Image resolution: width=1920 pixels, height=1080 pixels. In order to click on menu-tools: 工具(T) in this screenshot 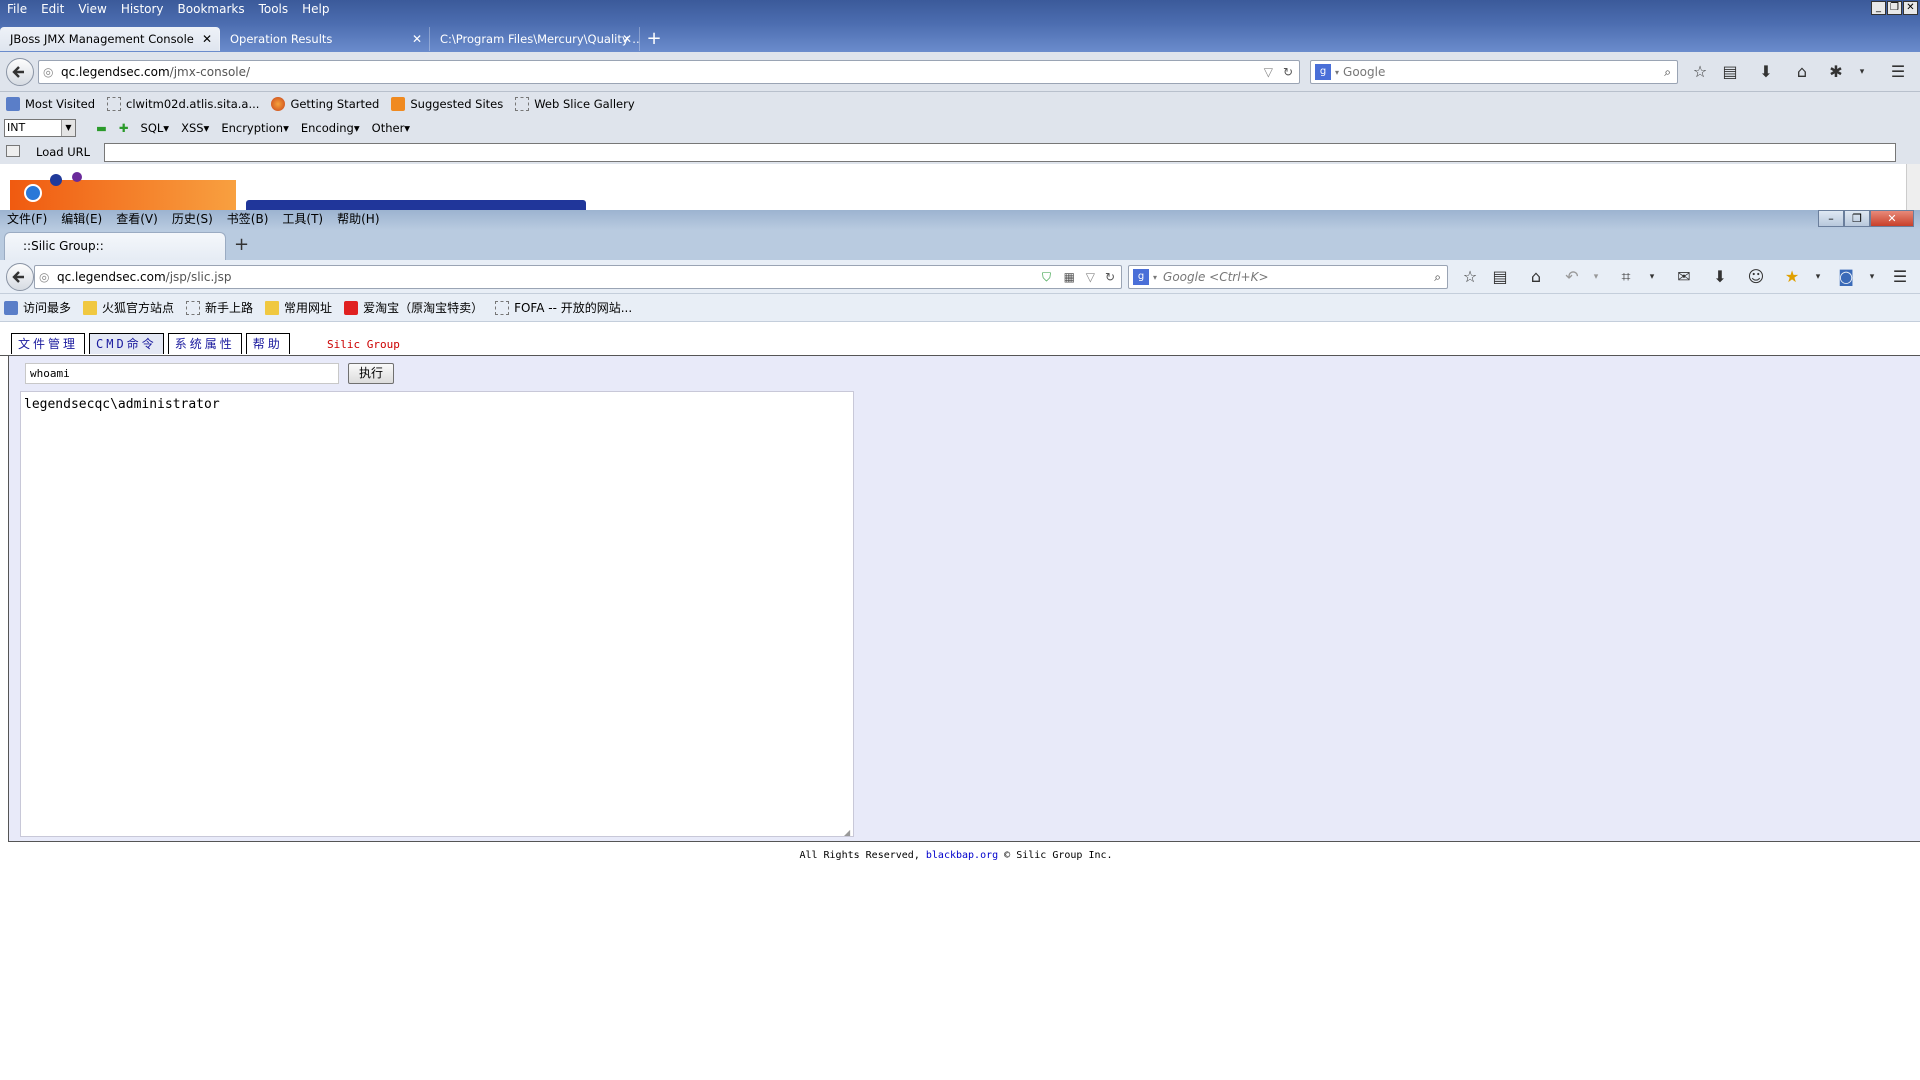, I will do `click(302, 219)`.